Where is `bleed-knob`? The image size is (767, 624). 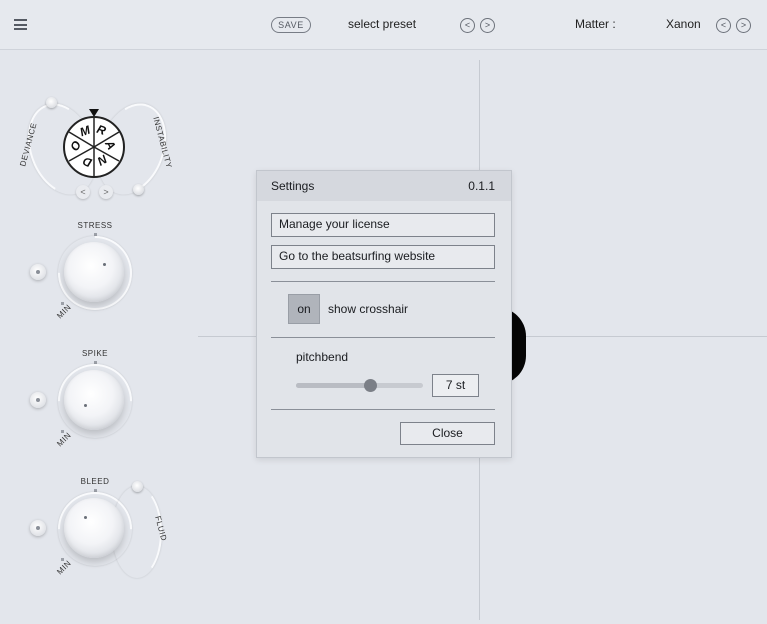
bleed-knob is located at coordinates (94, 528).